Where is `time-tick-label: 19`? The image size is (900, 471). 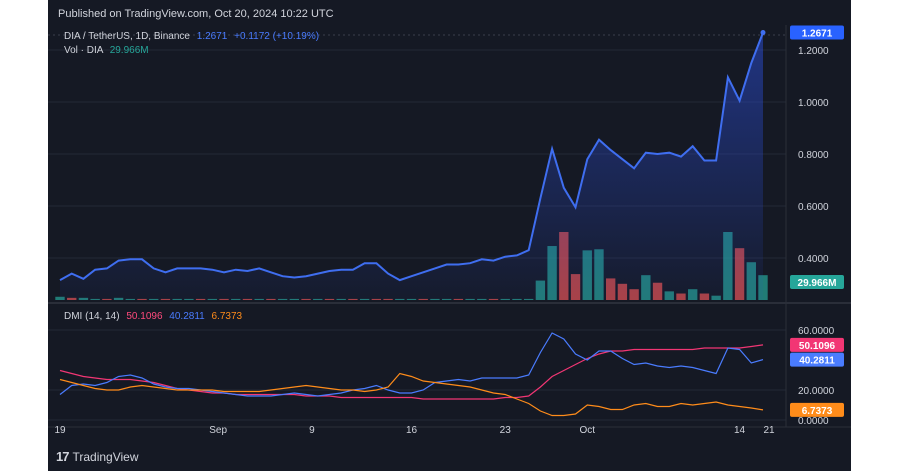
time-tick-label: 19 is located at coordinates (60, 430).